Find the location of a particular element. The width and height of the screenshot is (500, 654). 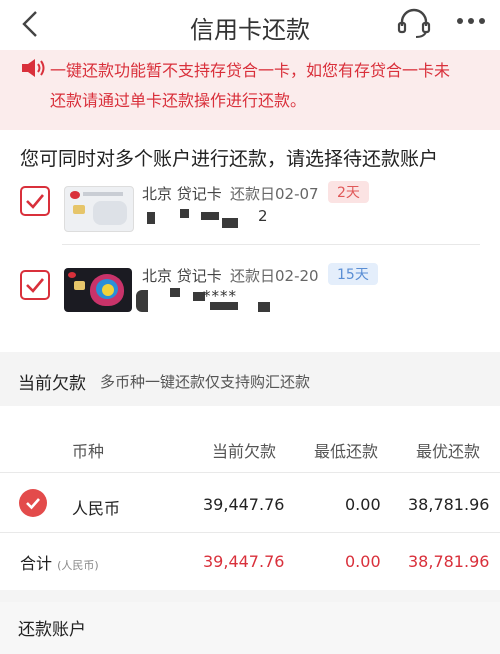

card-1-number-tail: 2 is located at coordinates (263, 216).